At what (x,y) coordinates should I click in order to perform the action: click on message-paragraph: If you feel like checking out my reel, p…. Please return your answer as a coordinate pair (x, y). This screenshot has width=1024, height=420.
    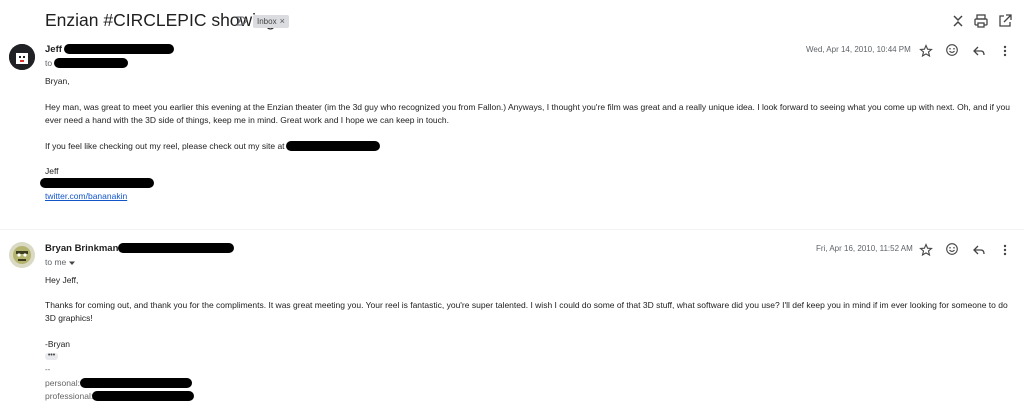
    Looking at the image, I should click on (165, 146).